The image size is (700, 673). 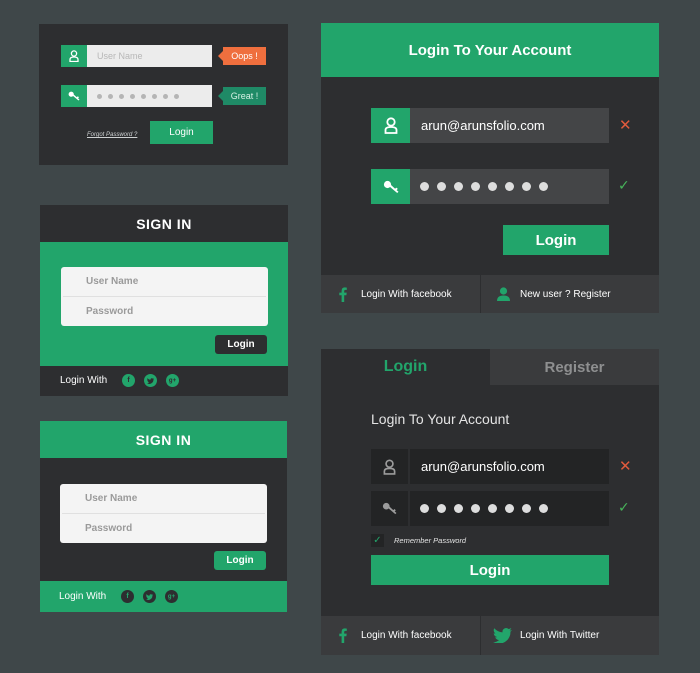 What do you see at coordinates (503, 294) in the screenshot?
I see `user-silhouette-icon` at bounding box center [503, 294].